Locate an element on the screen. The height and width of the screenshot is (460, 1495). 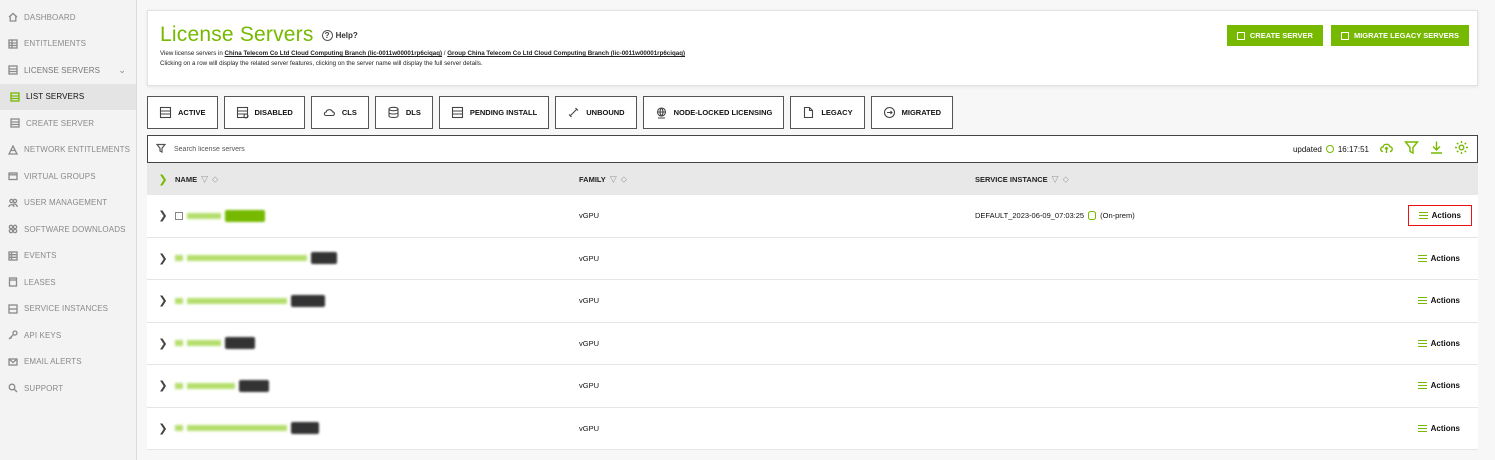
column-header-family: FAMILY ▽ ⬦ is located at coordinates (777, 179).